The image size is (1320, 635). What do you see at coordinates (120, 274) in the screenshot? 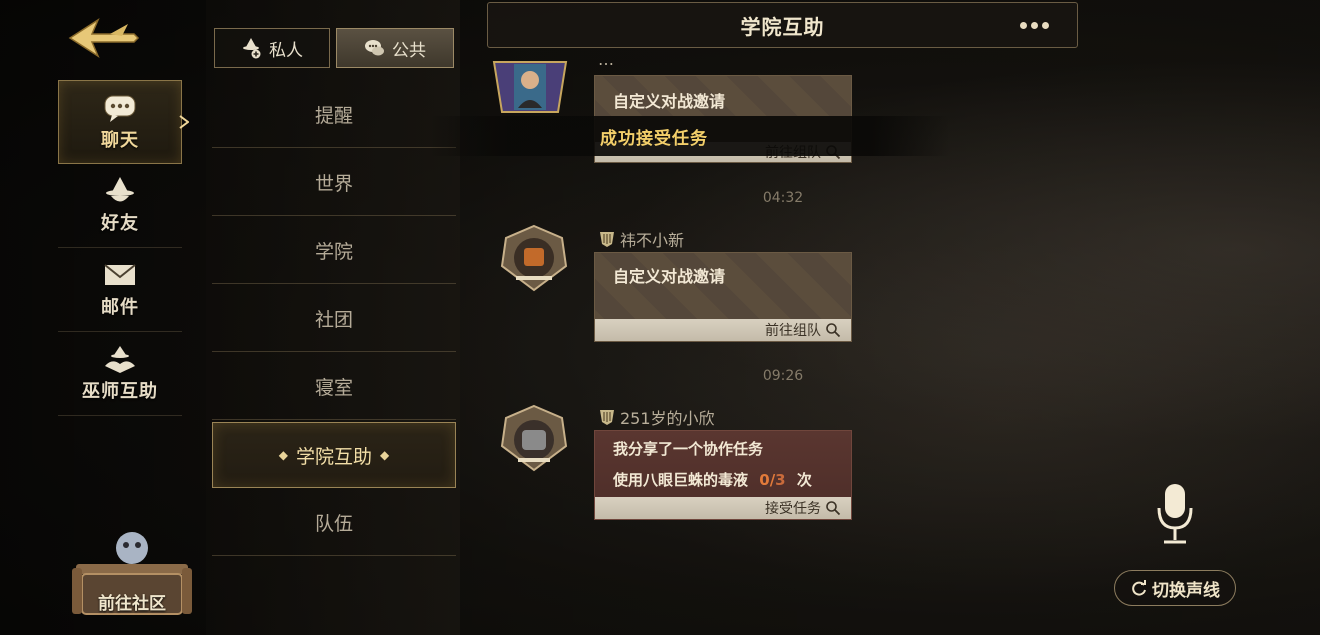
I see `envelope-icon` at bounding box center [120, 274].